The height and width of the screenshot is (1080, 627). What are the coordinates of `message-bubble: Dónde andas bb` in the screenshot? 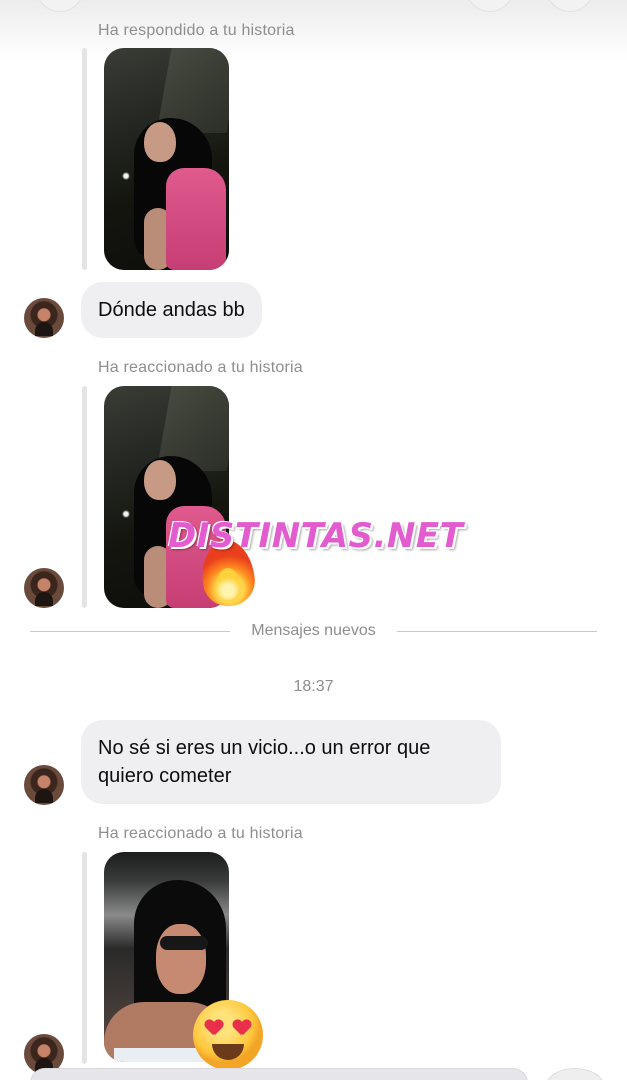 It's located at (171, 310).